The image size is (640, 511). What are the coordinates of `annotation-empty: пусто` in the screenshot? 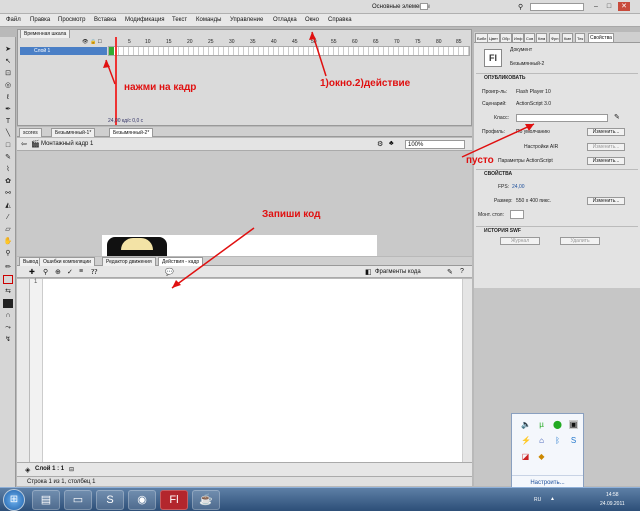 It's located at (480, 160).